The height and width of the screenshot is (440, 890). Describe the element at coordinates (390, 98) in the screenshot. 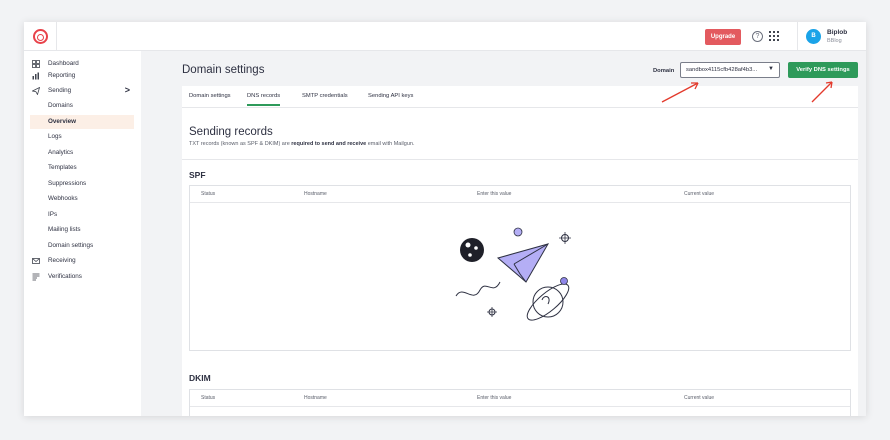

I see `tab-sending-api-keys: Sending API keys` at that location.